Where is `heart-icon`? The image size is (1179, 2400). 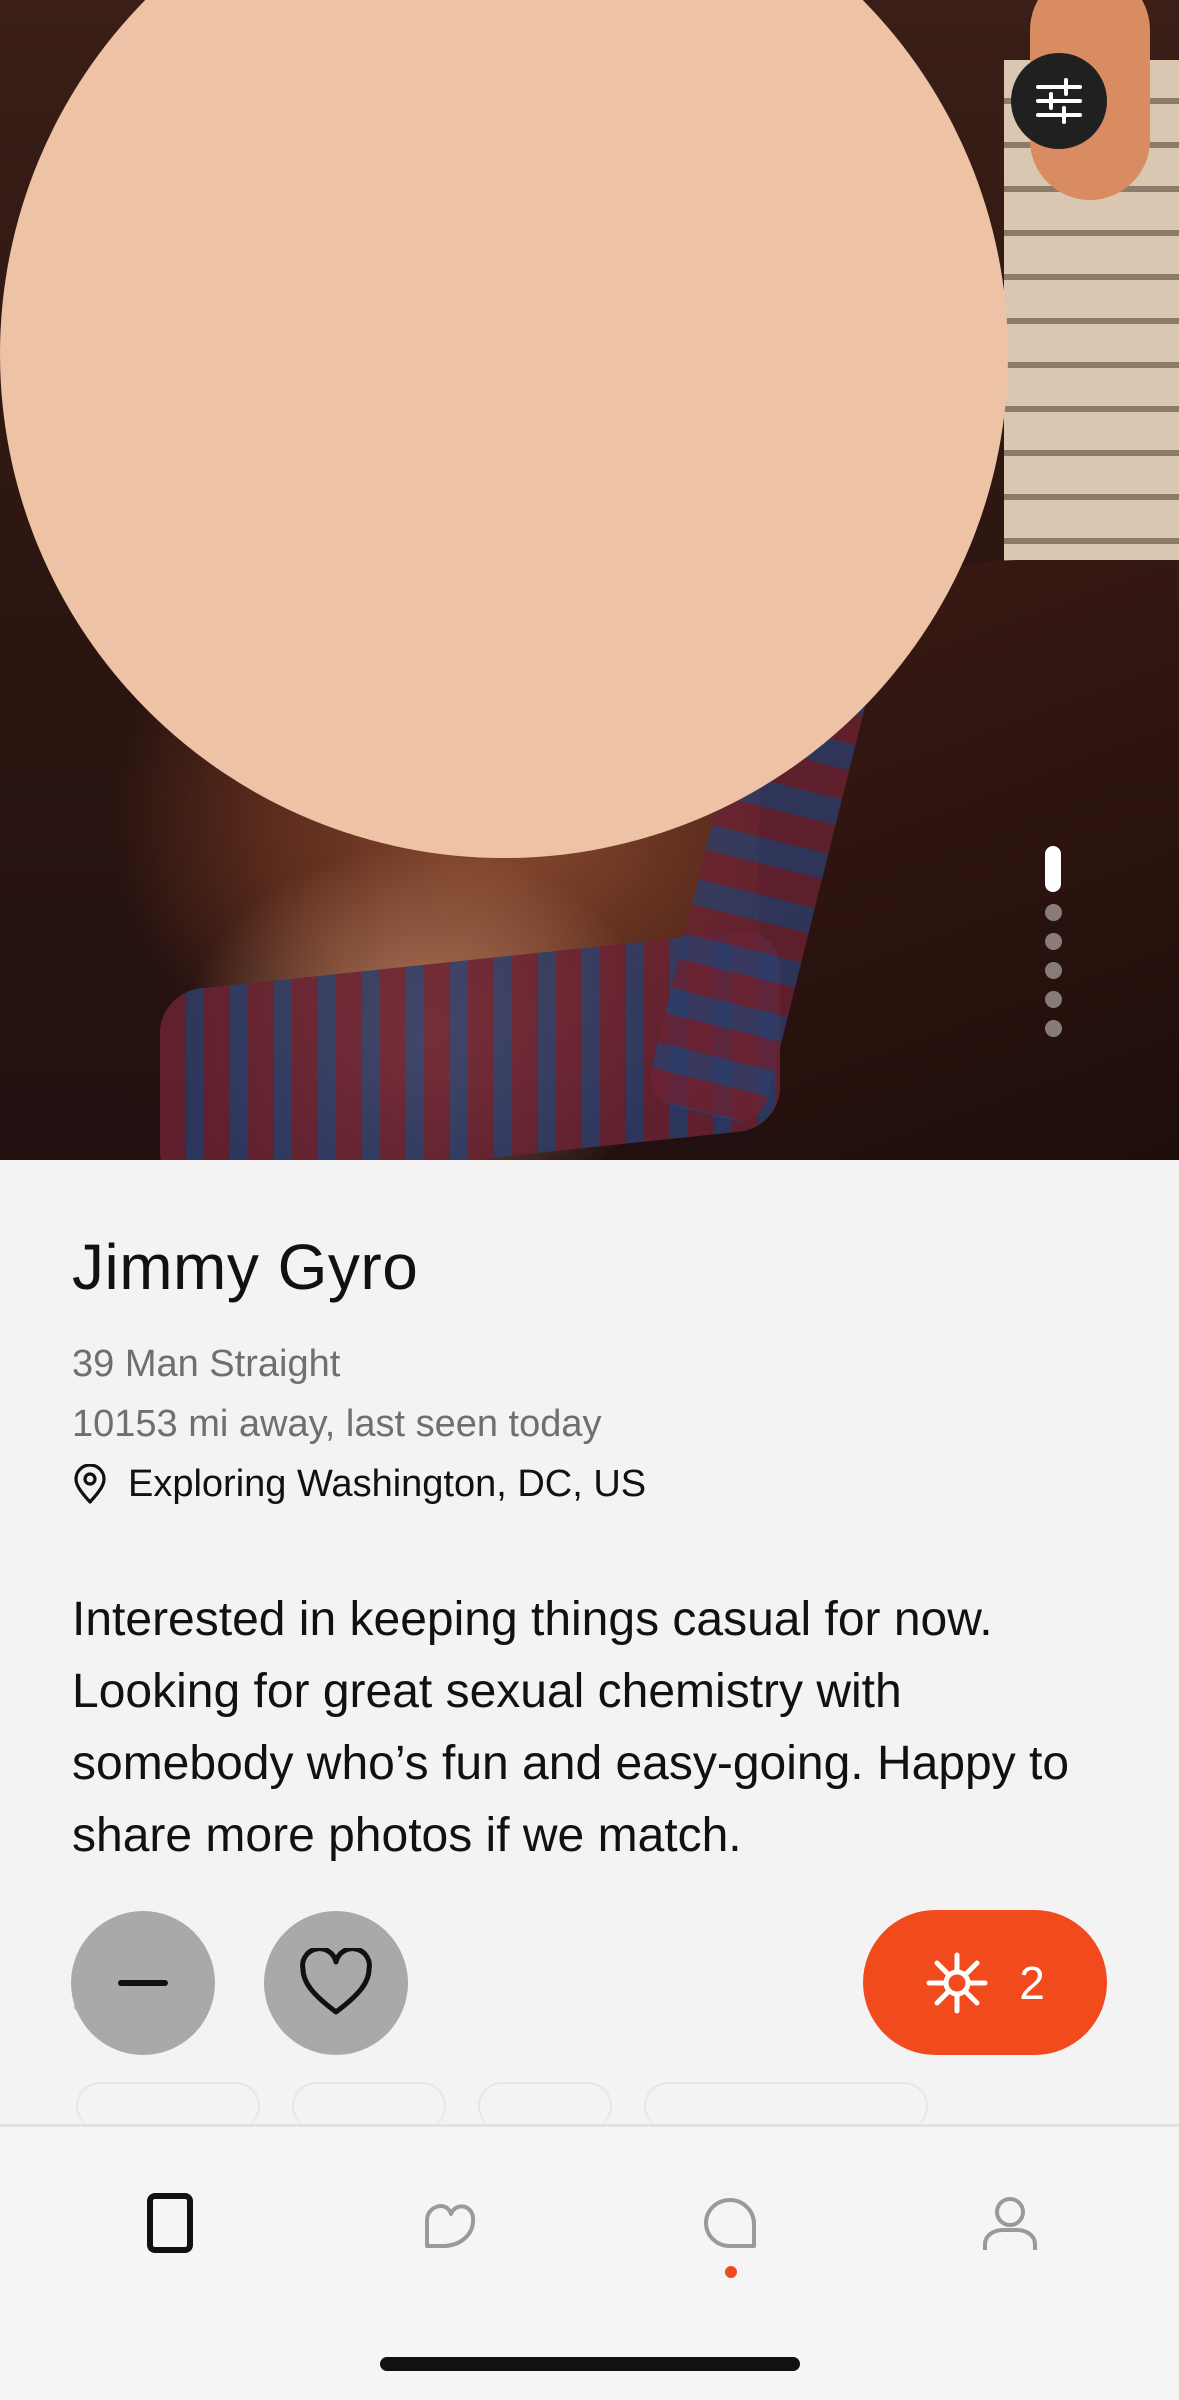
heart-icon is located at coordinates (336, 1981).